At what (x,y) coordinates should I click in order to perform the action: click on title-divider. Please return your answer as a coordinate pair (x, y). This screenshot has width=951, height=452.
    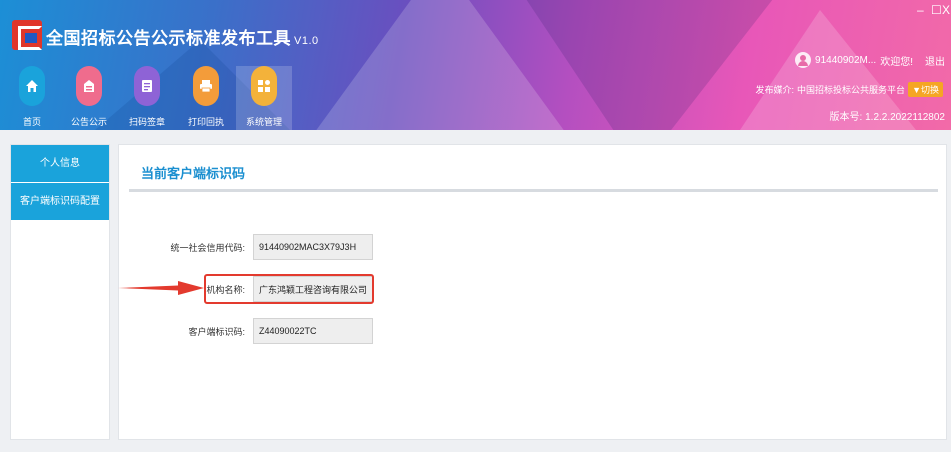
    Looking at the image, I should click on (533, 190).